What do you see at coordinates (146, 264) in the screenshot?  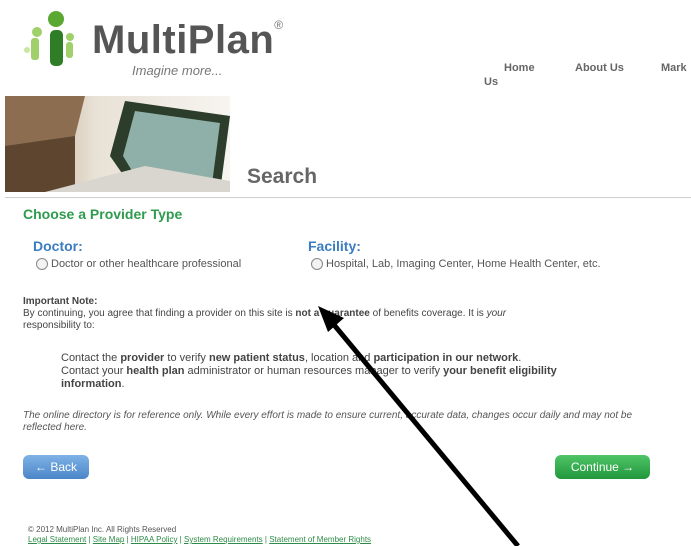 I see `doctor-radio-label: Doctor or other healthcare professional` at bounding box center [146, 264].